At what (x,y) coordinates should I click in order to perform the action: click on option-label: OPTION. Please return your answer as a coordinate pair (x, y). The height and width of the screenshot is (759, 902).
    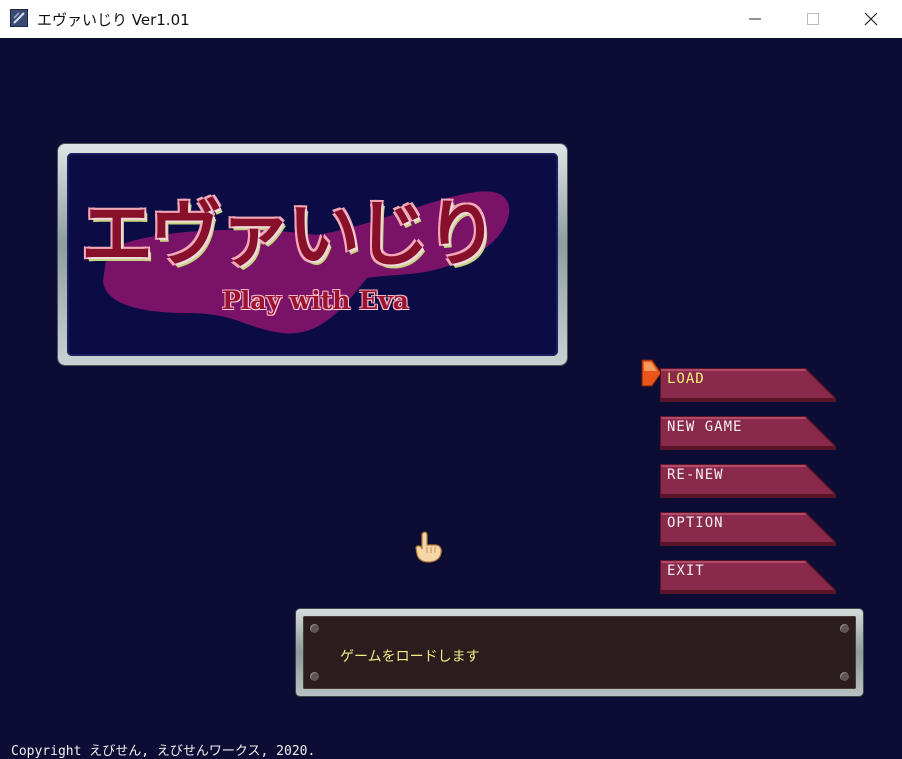
    Looking at the image, I should click on (695, 523).